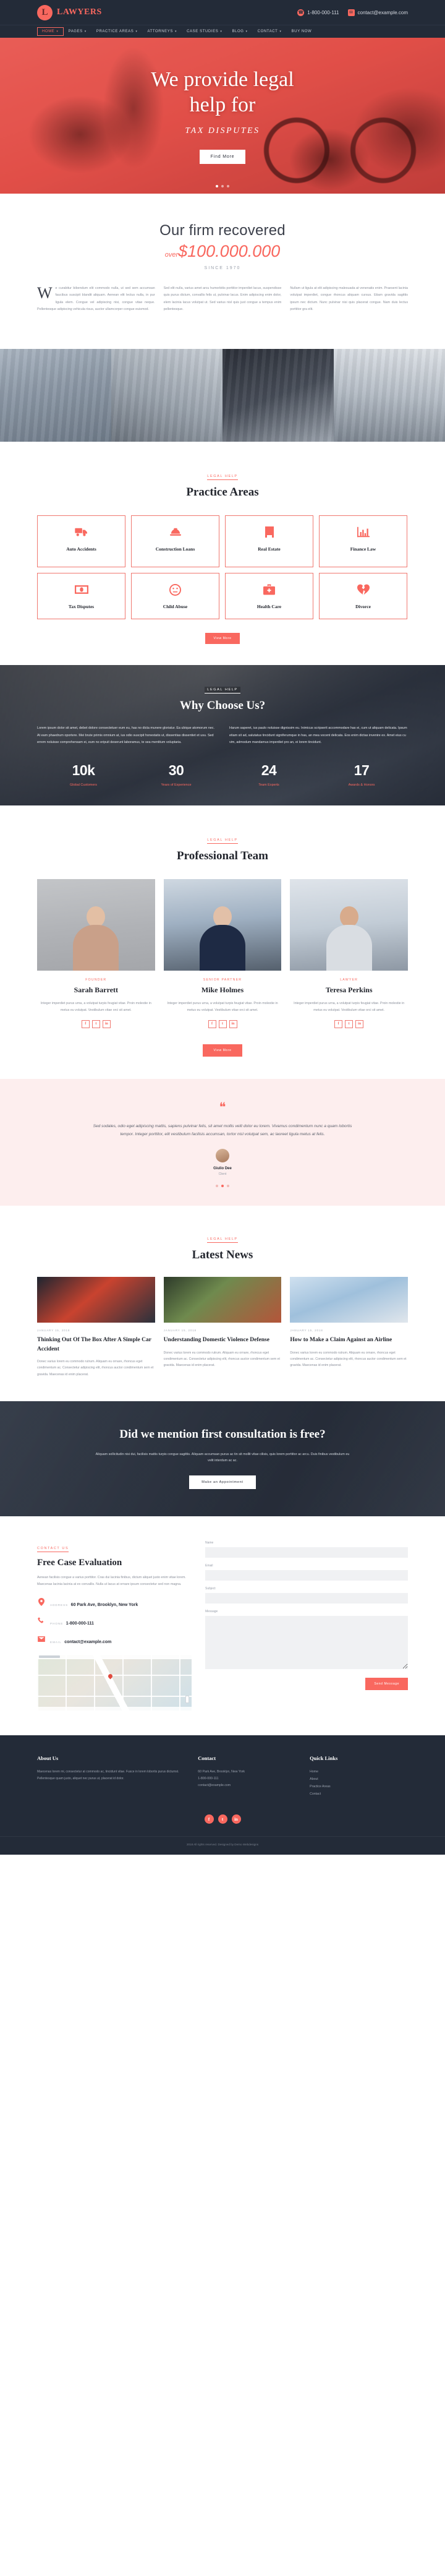 Image resolution: width=445 pixels, height=2576 pixels. I want to click on truck-icon, so click(81, 532).